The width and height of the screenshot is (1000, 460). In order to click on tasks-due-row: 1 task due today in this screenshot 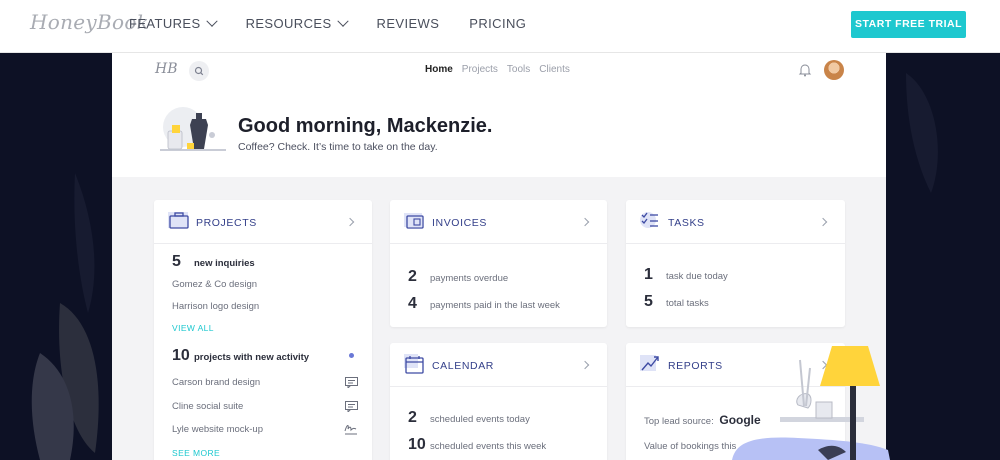, I will do `click(686, 275)`.